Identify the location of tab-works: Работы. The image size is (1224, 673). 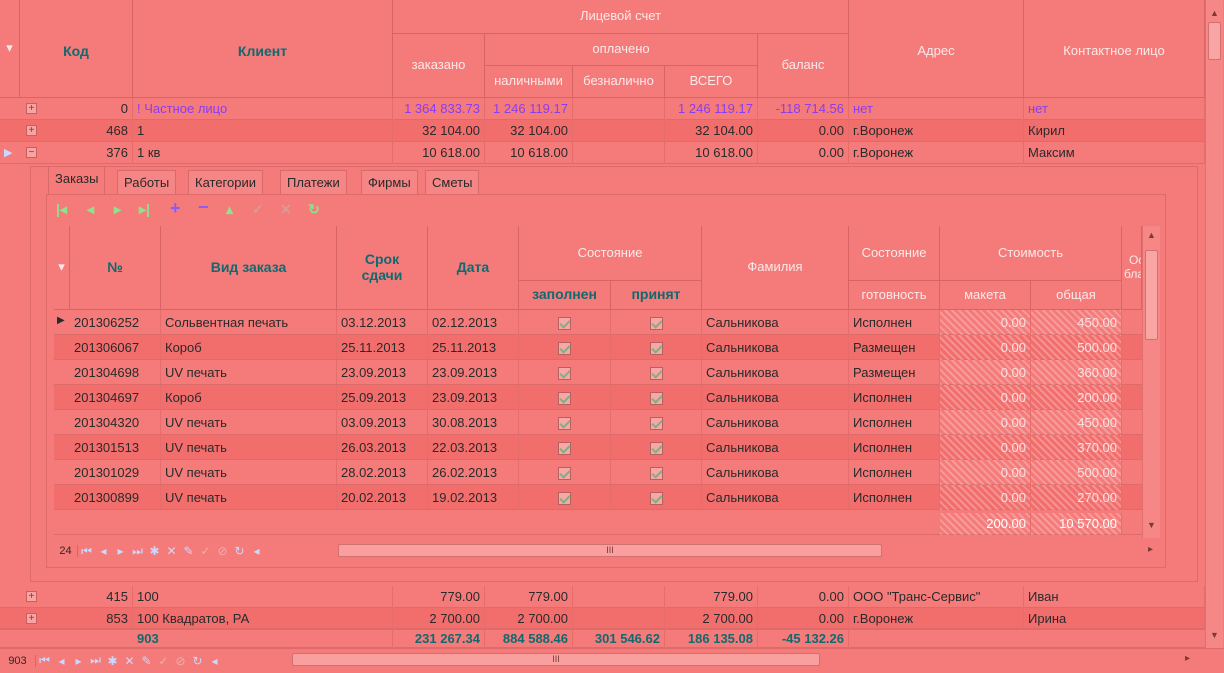
(147, 182).